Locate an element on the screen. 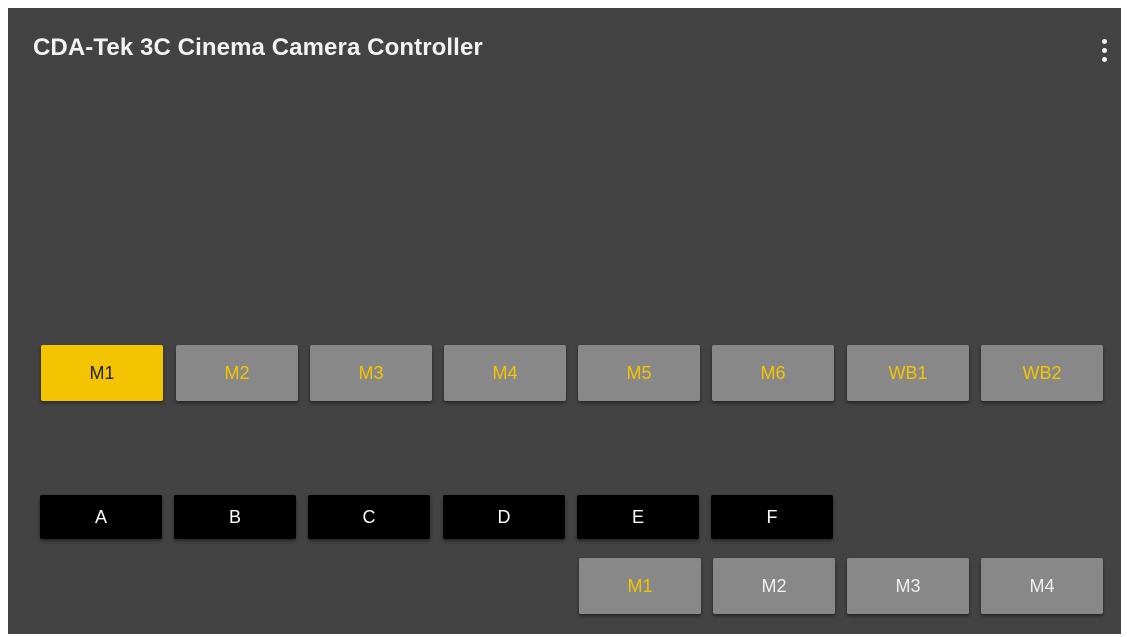 The height and width of the screenshot is (637, 1127). bank-button-m1: M1 is located at coordinates (640, 586).